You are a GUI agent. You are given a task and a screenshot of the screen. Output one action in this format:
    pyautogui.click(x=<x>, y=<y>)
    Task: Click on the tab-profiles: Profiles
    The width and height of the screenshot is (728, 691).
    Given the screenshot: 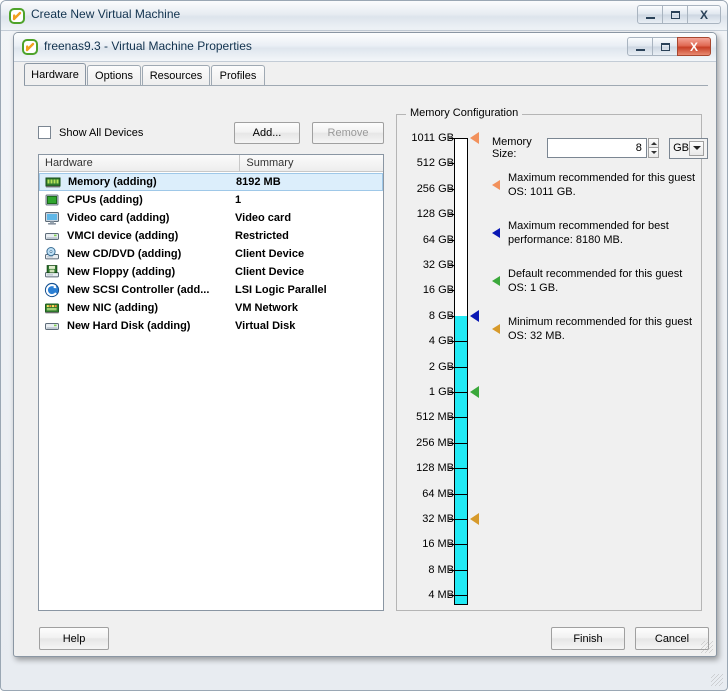 What is the action you would take?
    pyautogui.click(x=238, y=75)
    